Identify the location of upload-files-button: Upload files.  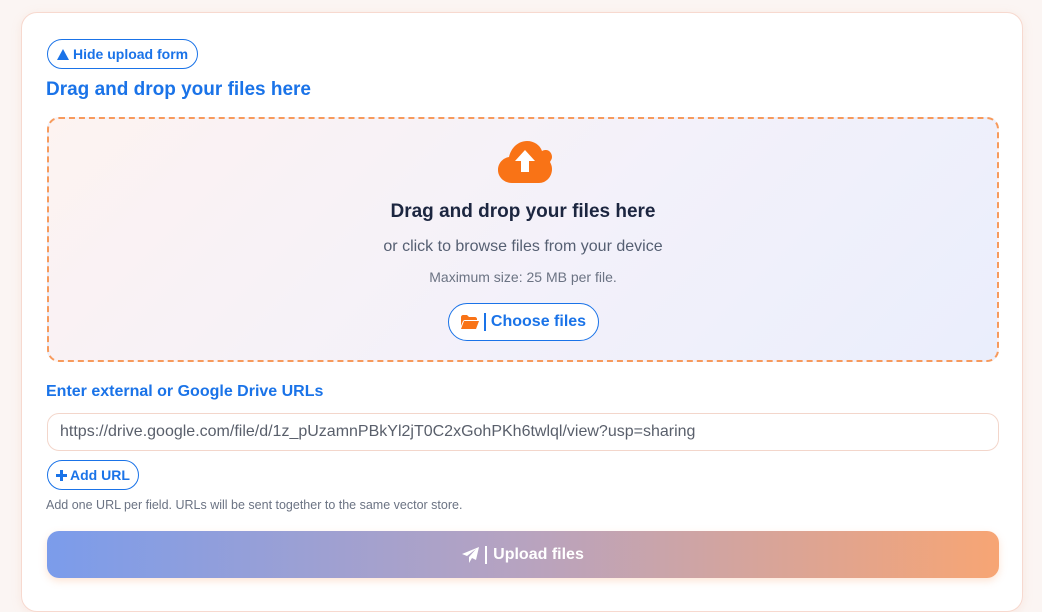
(523, 554).